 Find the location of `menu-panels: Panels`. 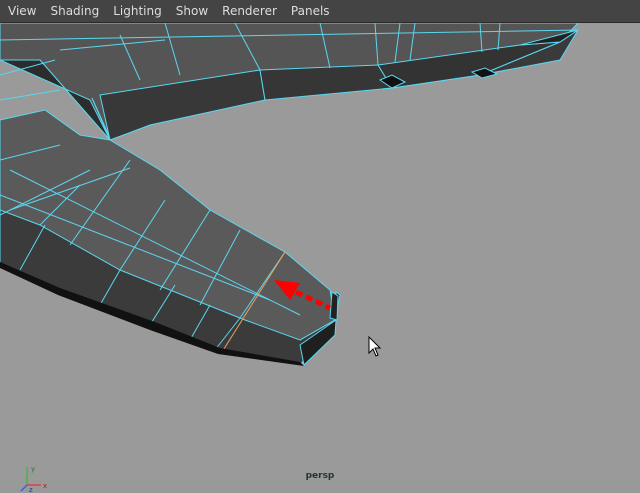

menu-panels: Panels is located at coordinates (310, 11).